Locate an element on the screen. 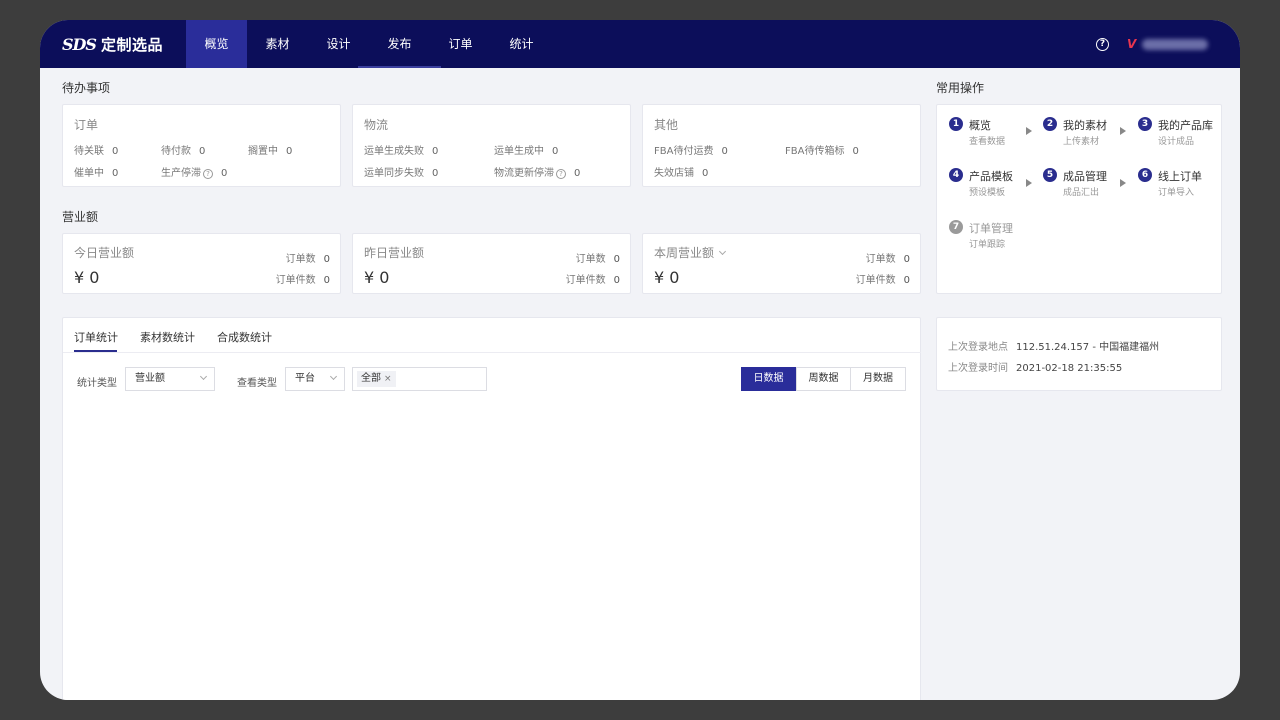 The height and width of the screenshot is (720, 1280). todo-item-invalid-store: 失效店铺 0 is located at coordinates (681, 171).